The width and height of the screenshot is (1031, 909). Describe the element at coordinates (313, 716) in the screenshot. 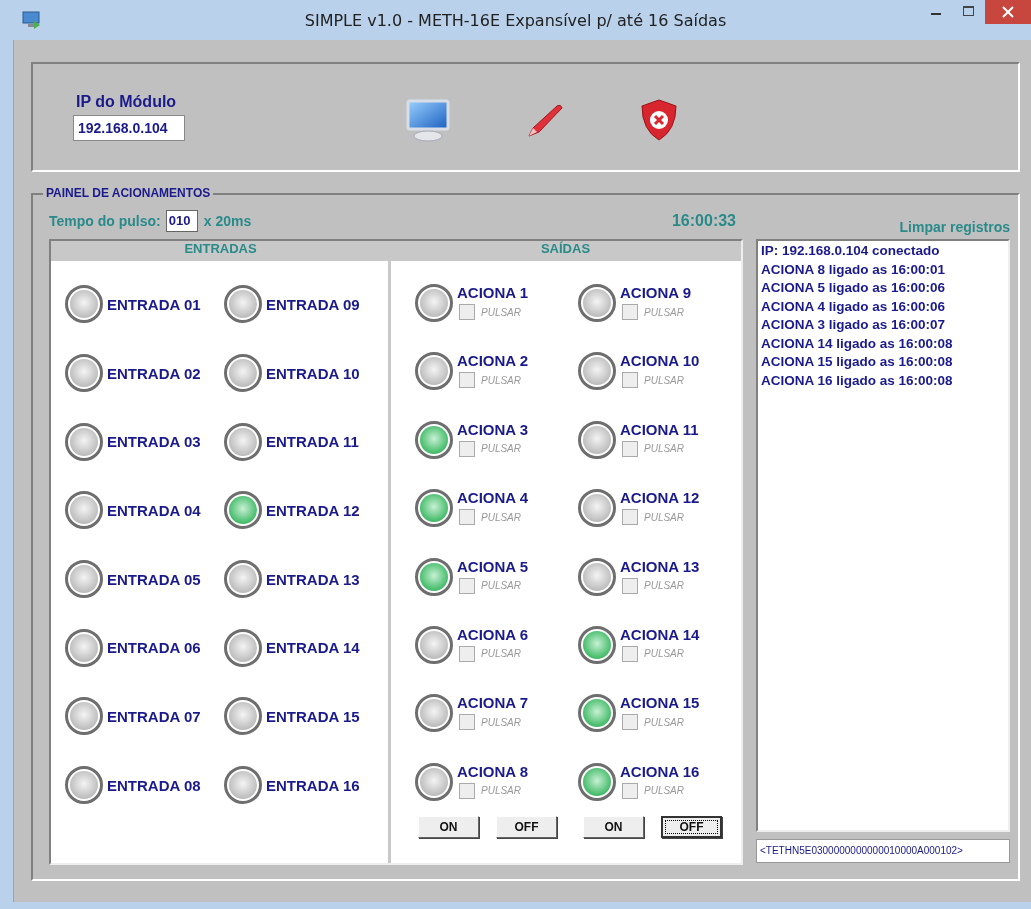

I see `input-label: ENTRADA 15` at that location.